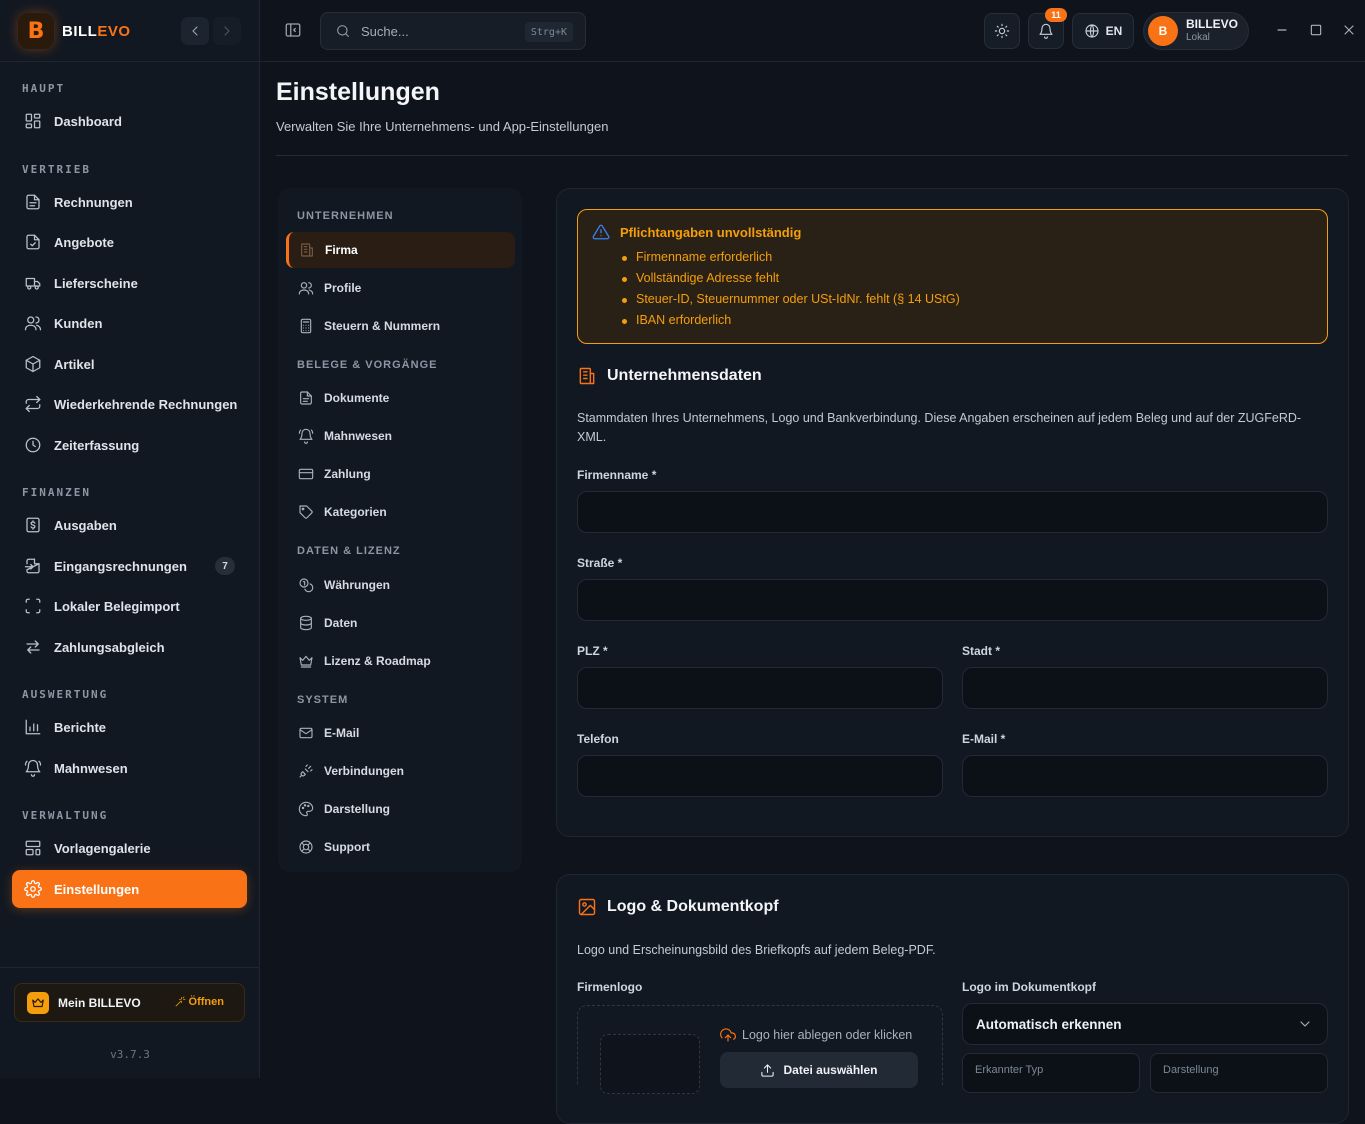 The width and height of the screenshot is (1365, 1124). I want to click on header-divider, so click(812, 155).